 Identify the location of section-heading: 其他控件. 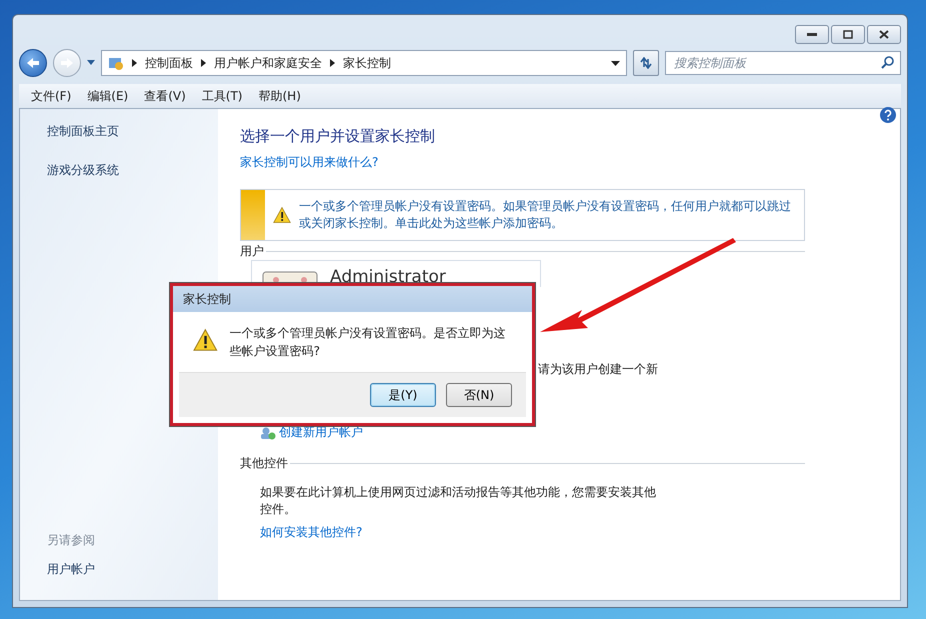
(264, 463).